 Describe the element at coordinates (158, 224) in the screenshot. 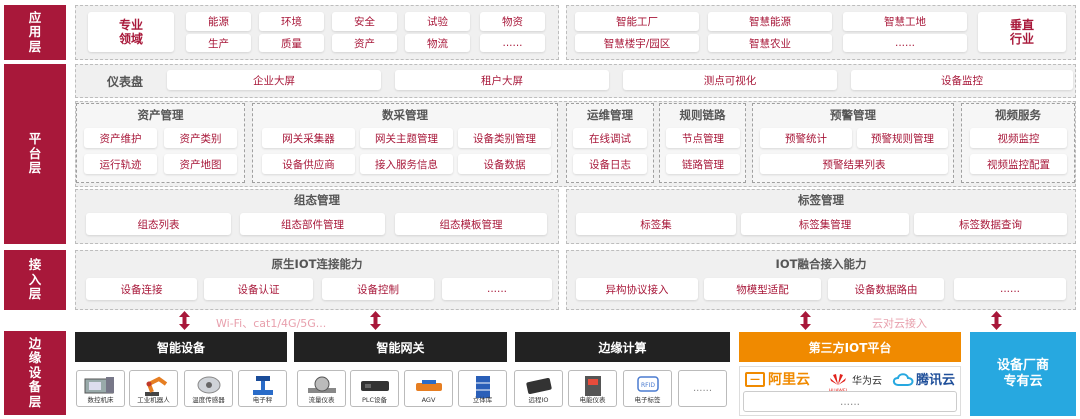

I see `config-item: 组态列表` at that location.